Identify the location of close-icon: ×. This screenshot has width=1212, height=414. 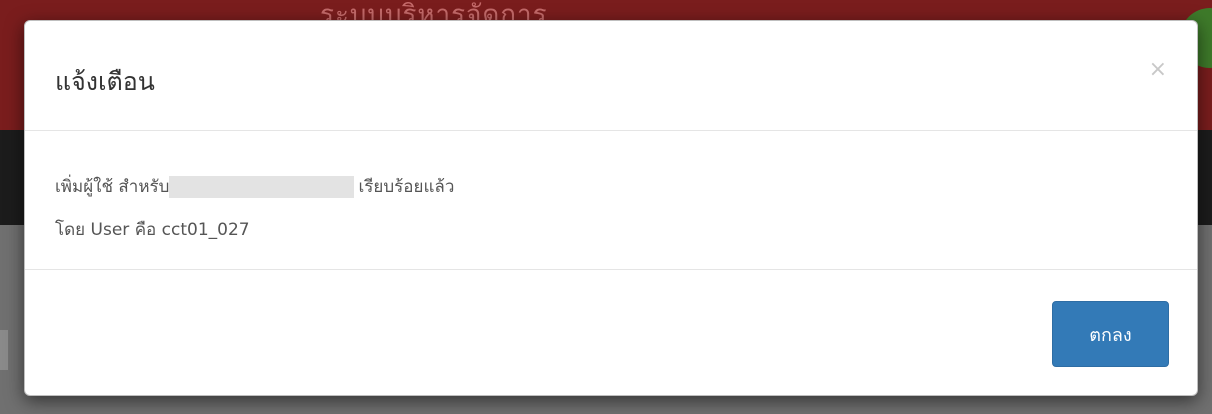
(1158, 70).